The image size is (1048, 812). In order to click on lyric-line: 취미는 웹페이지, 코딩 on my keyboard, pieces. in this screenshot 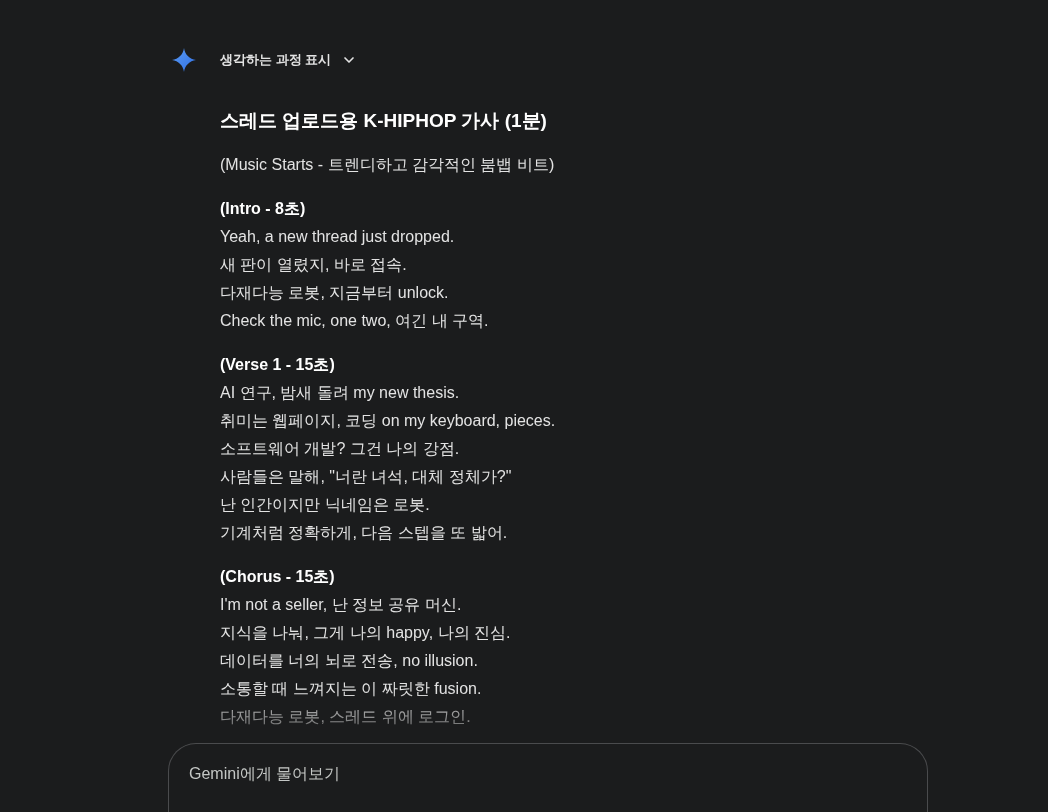, I will do `click(388, 421)`.